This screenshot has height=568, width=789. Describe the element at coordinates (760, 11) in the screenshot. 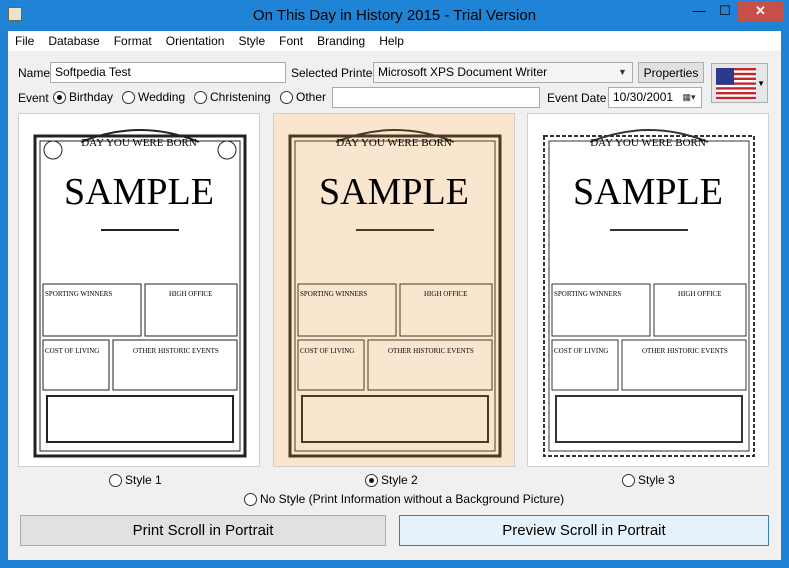

I see `close-button: ✕` at that location.